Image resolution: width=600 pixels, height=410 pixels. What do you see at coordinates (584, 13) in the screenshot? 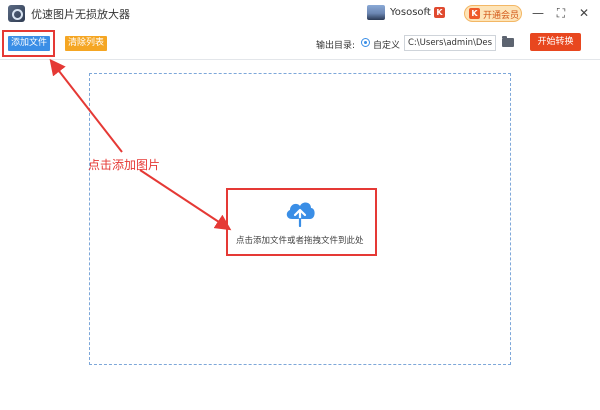
I see `close-button: ✕` at bounding box center [584, 13].